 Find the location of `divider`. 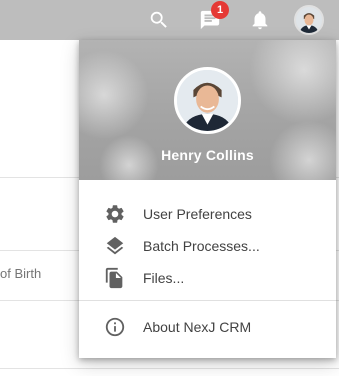

divider is located at coordinates (169, 368).